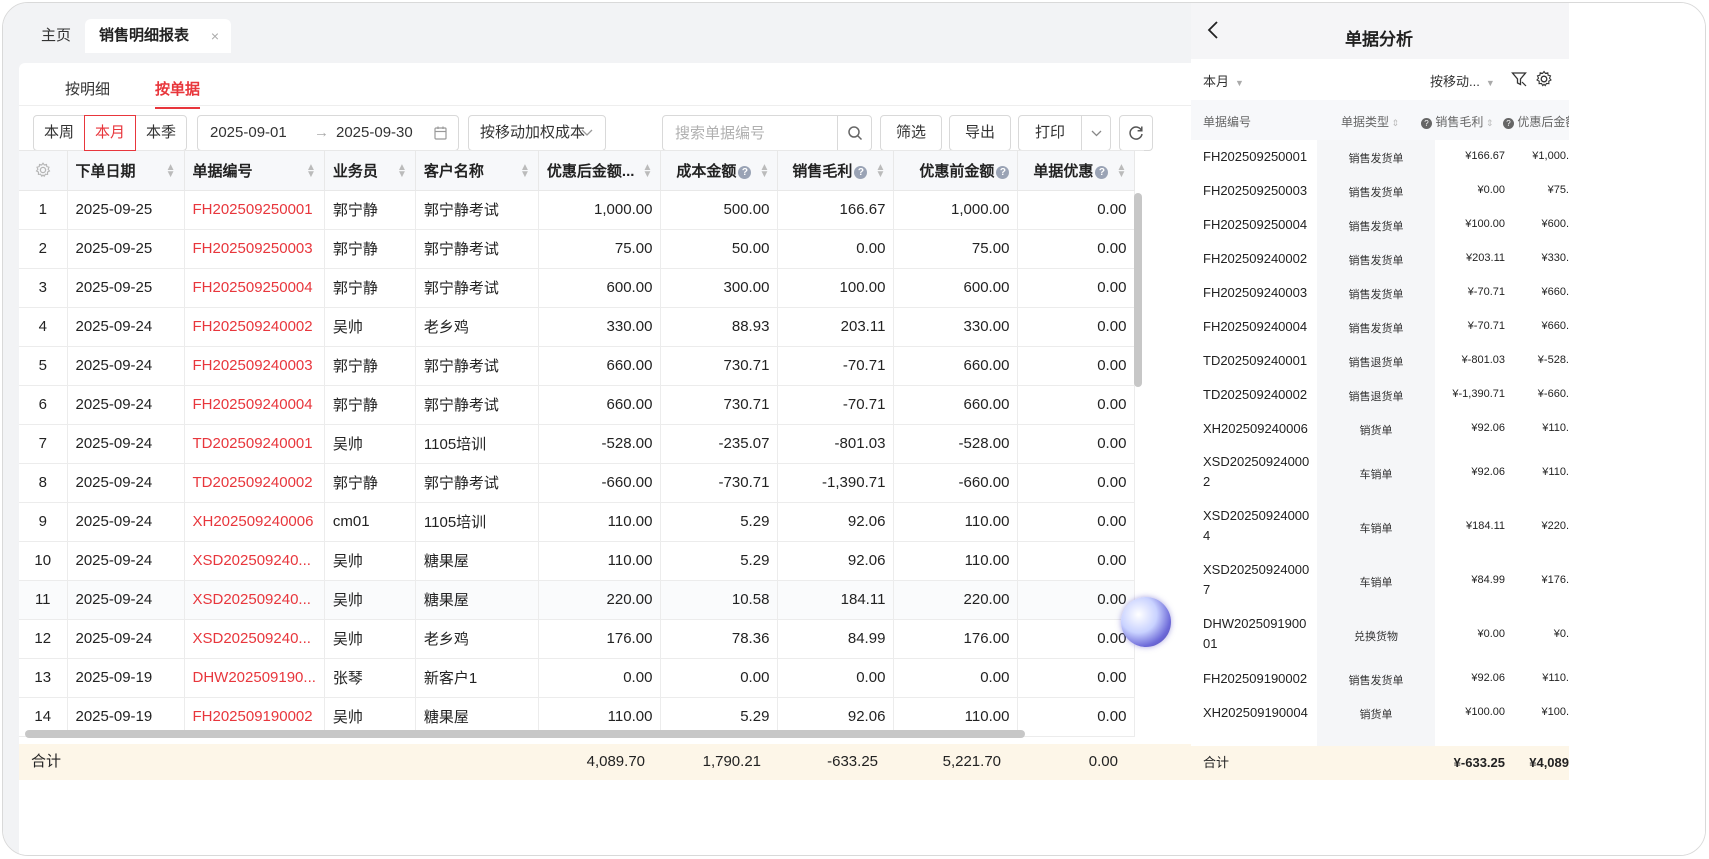 The height and width of the screenshot is (859, 1709). Describe the element at coordinates (59, 133) in the screenshot. I see `period-week-button: 本周` at that location.